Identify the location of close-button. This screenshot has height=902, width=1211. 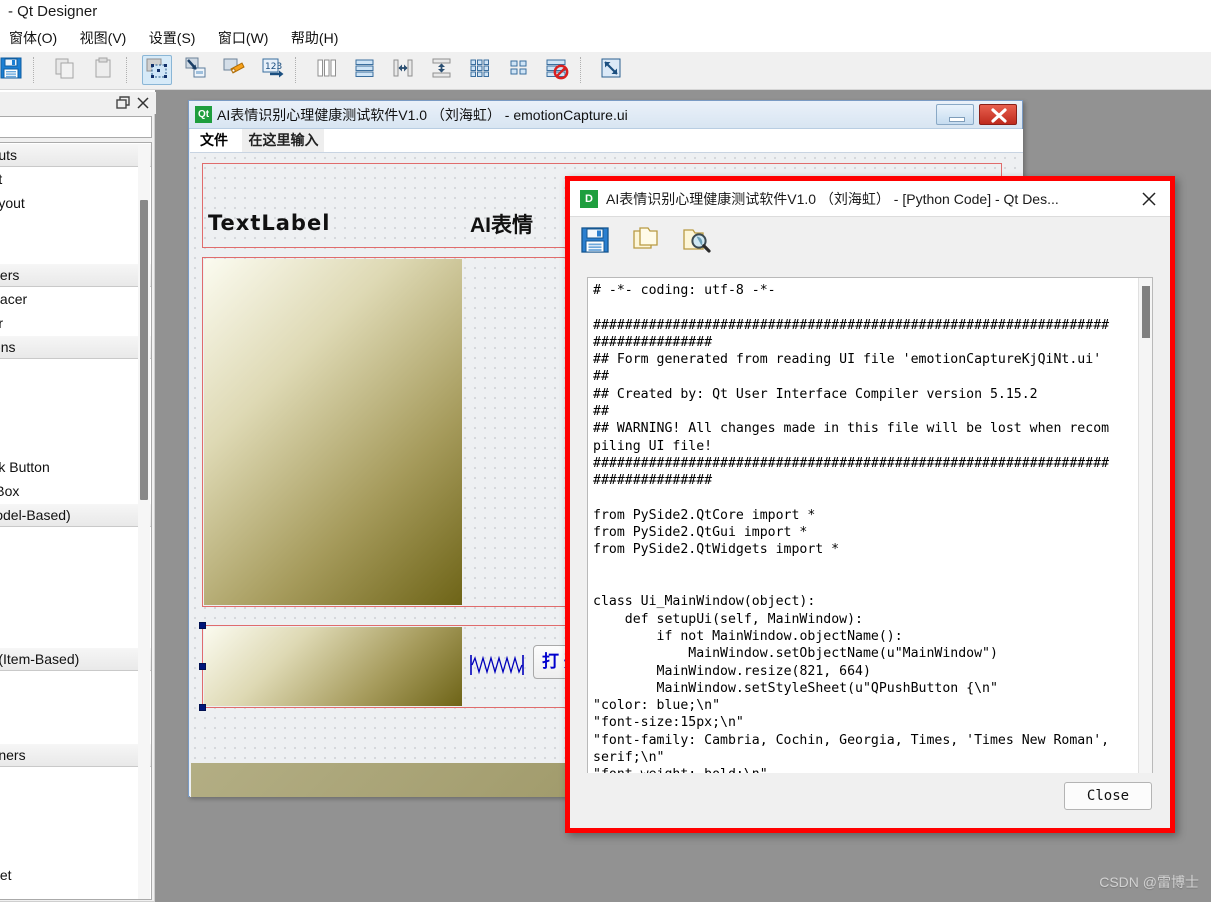
(998, 114).